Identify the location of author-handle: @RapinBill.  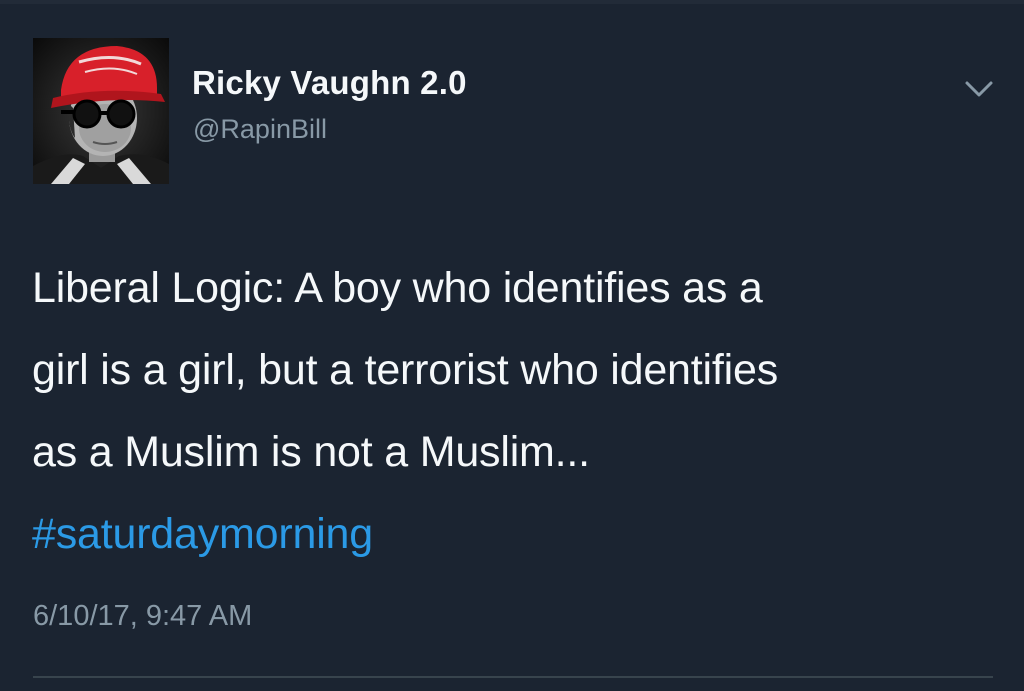
(260, 129).